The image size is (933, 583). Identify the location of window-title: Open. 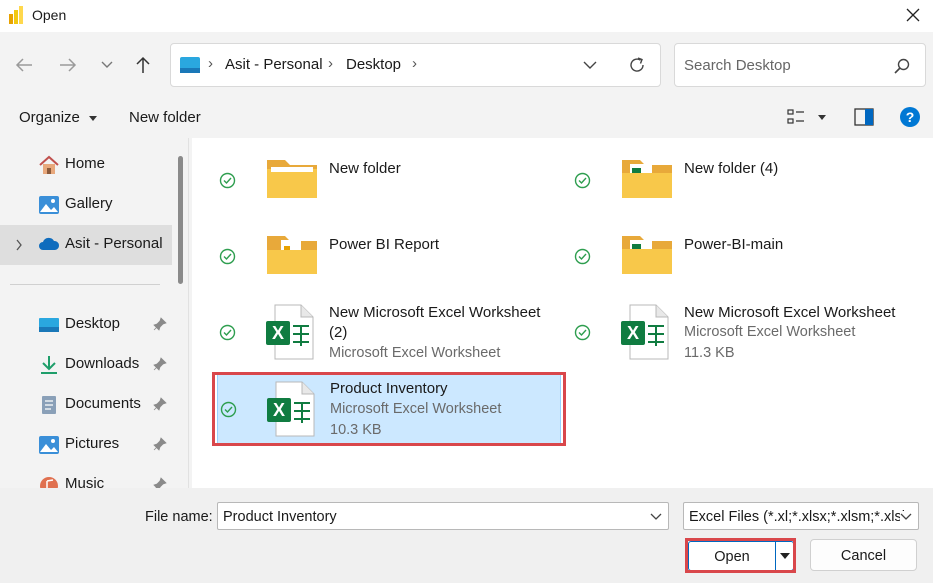
(49, 15).